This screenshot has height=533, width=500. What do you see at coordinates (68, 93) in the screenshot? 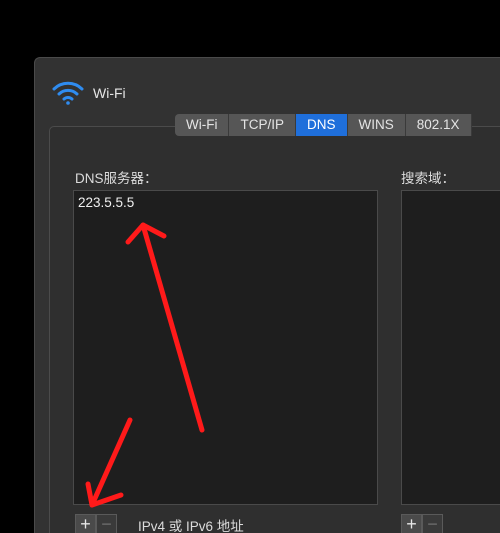
I see `wifi-icon` at bounding box center [68, 93].